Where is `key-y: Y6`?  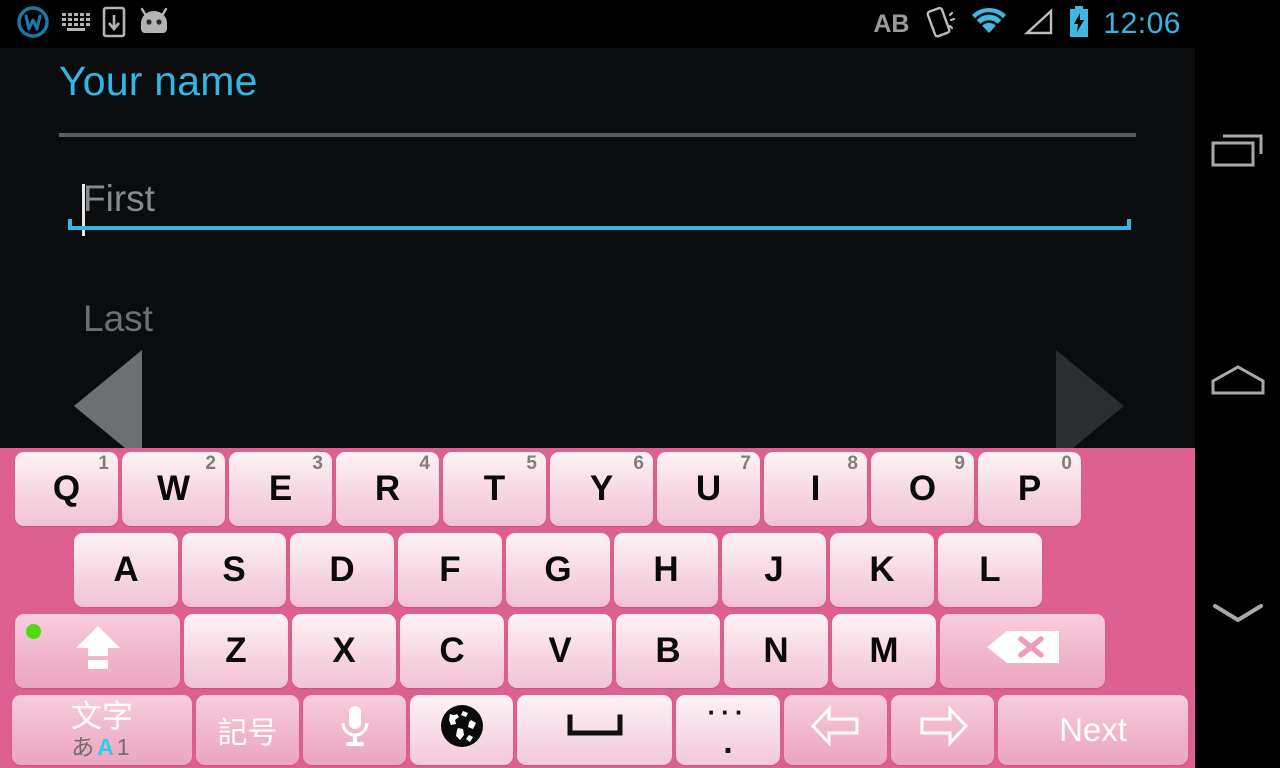 key-y: Y6 is located at coordinates (601, 489).